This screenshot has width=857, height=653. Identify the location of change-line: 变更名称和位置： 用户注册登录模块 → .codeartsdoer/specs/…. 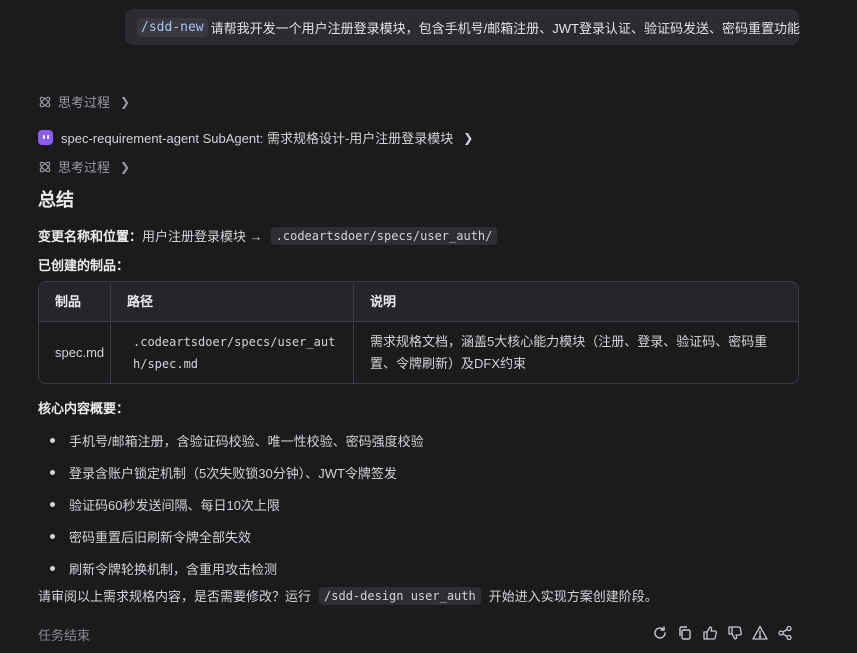
(268, 235).